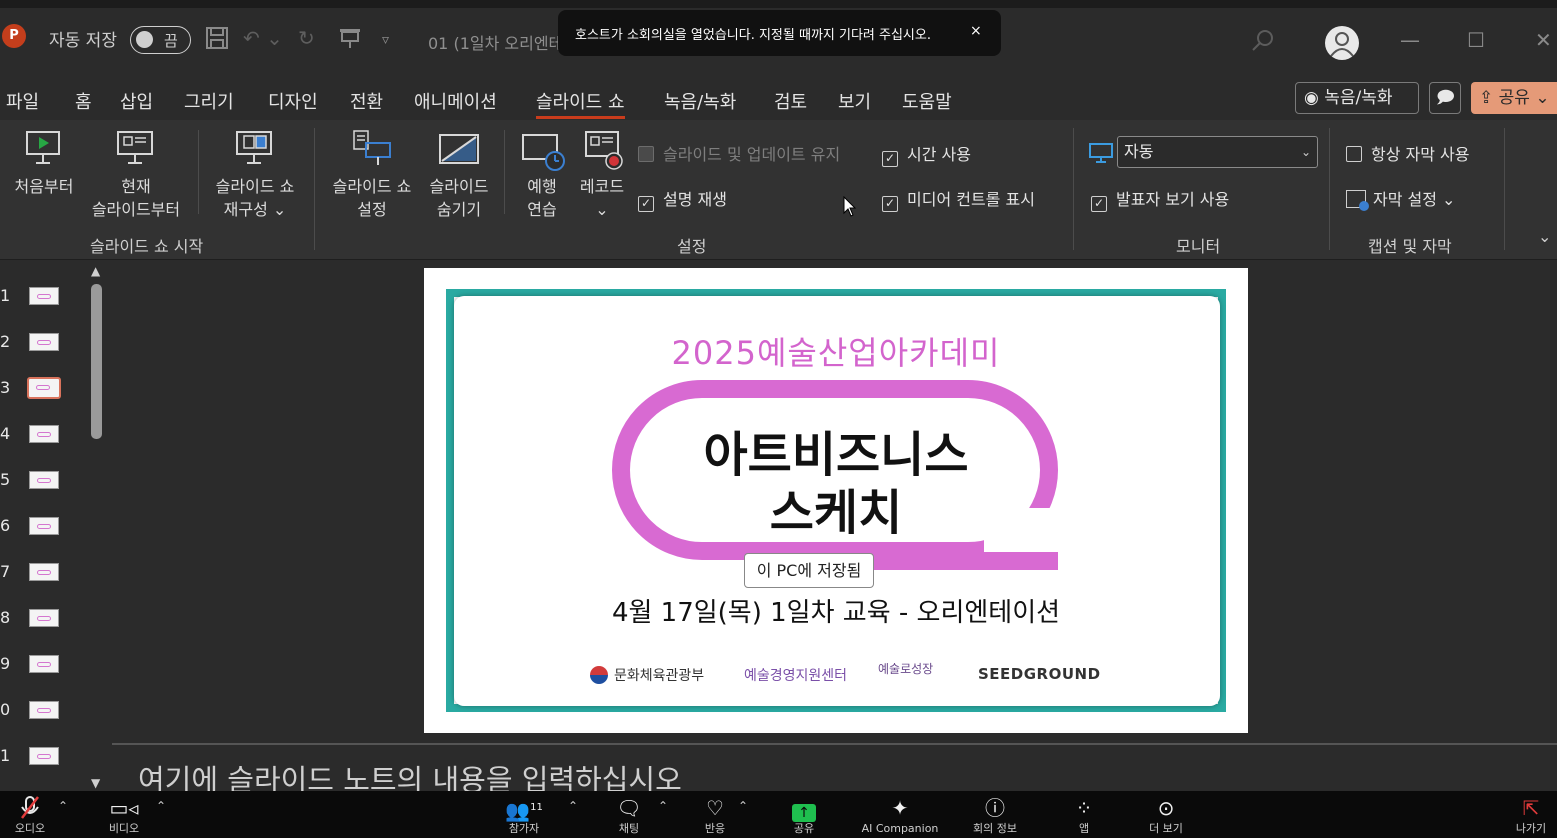  I want to click on autosave-toggle: 끔, so click(160, 40).